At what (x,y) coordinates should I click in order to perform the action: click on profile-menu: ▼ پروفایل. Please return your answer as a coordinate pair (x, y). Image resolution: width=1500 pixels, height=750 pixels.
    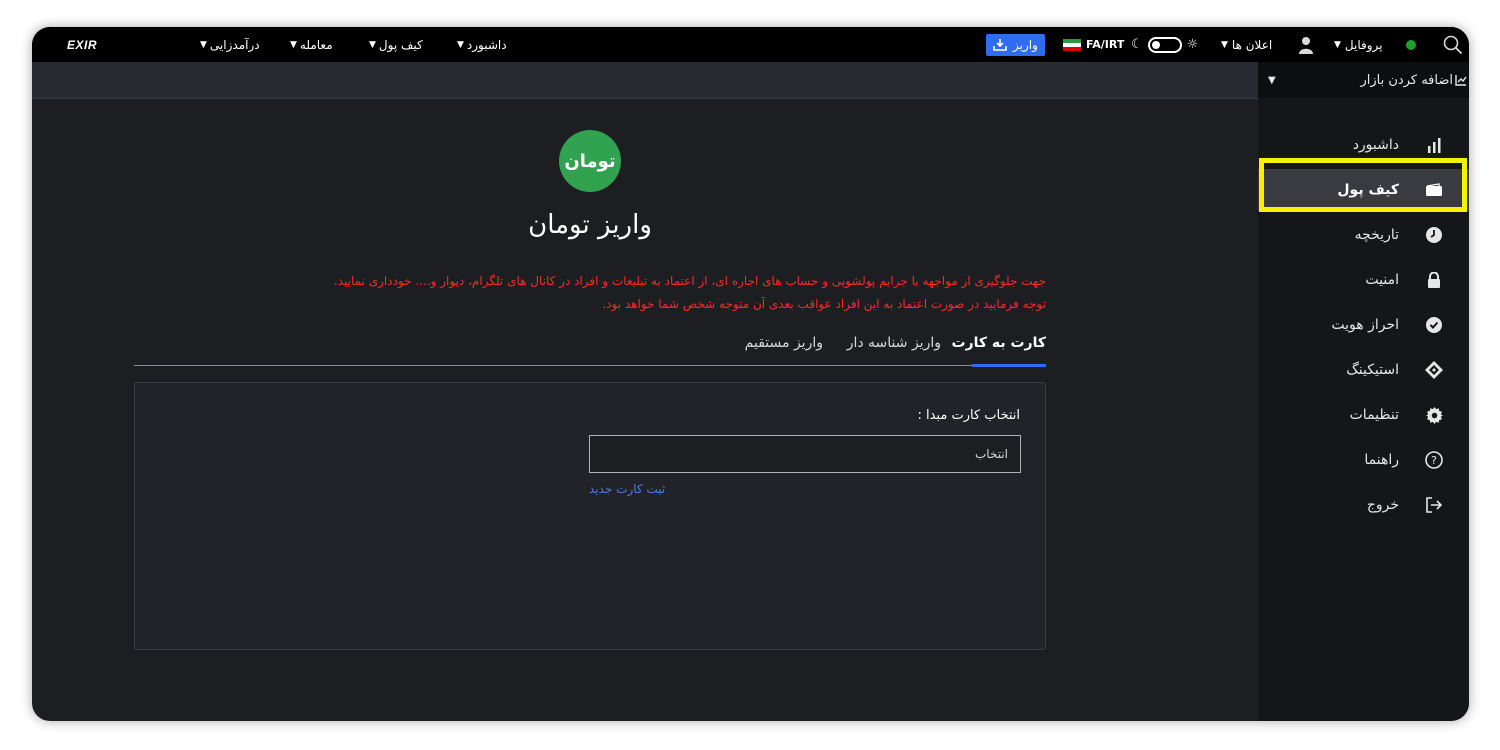
    Looking at the image, I should click on (1358, 44).